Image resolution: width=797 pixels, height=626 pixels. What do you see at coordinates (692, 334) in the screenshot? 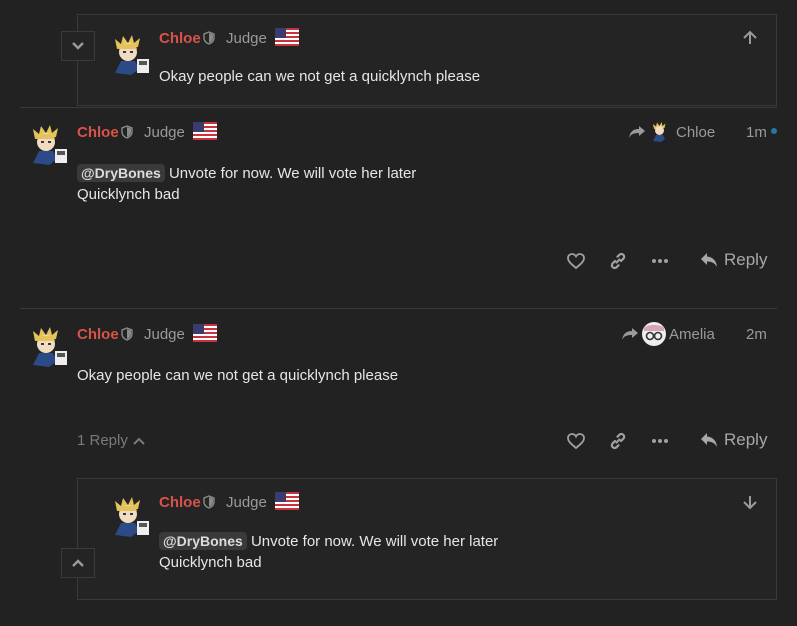
I see `reply-to-username: Amelia` at bounding box center [692, 334].